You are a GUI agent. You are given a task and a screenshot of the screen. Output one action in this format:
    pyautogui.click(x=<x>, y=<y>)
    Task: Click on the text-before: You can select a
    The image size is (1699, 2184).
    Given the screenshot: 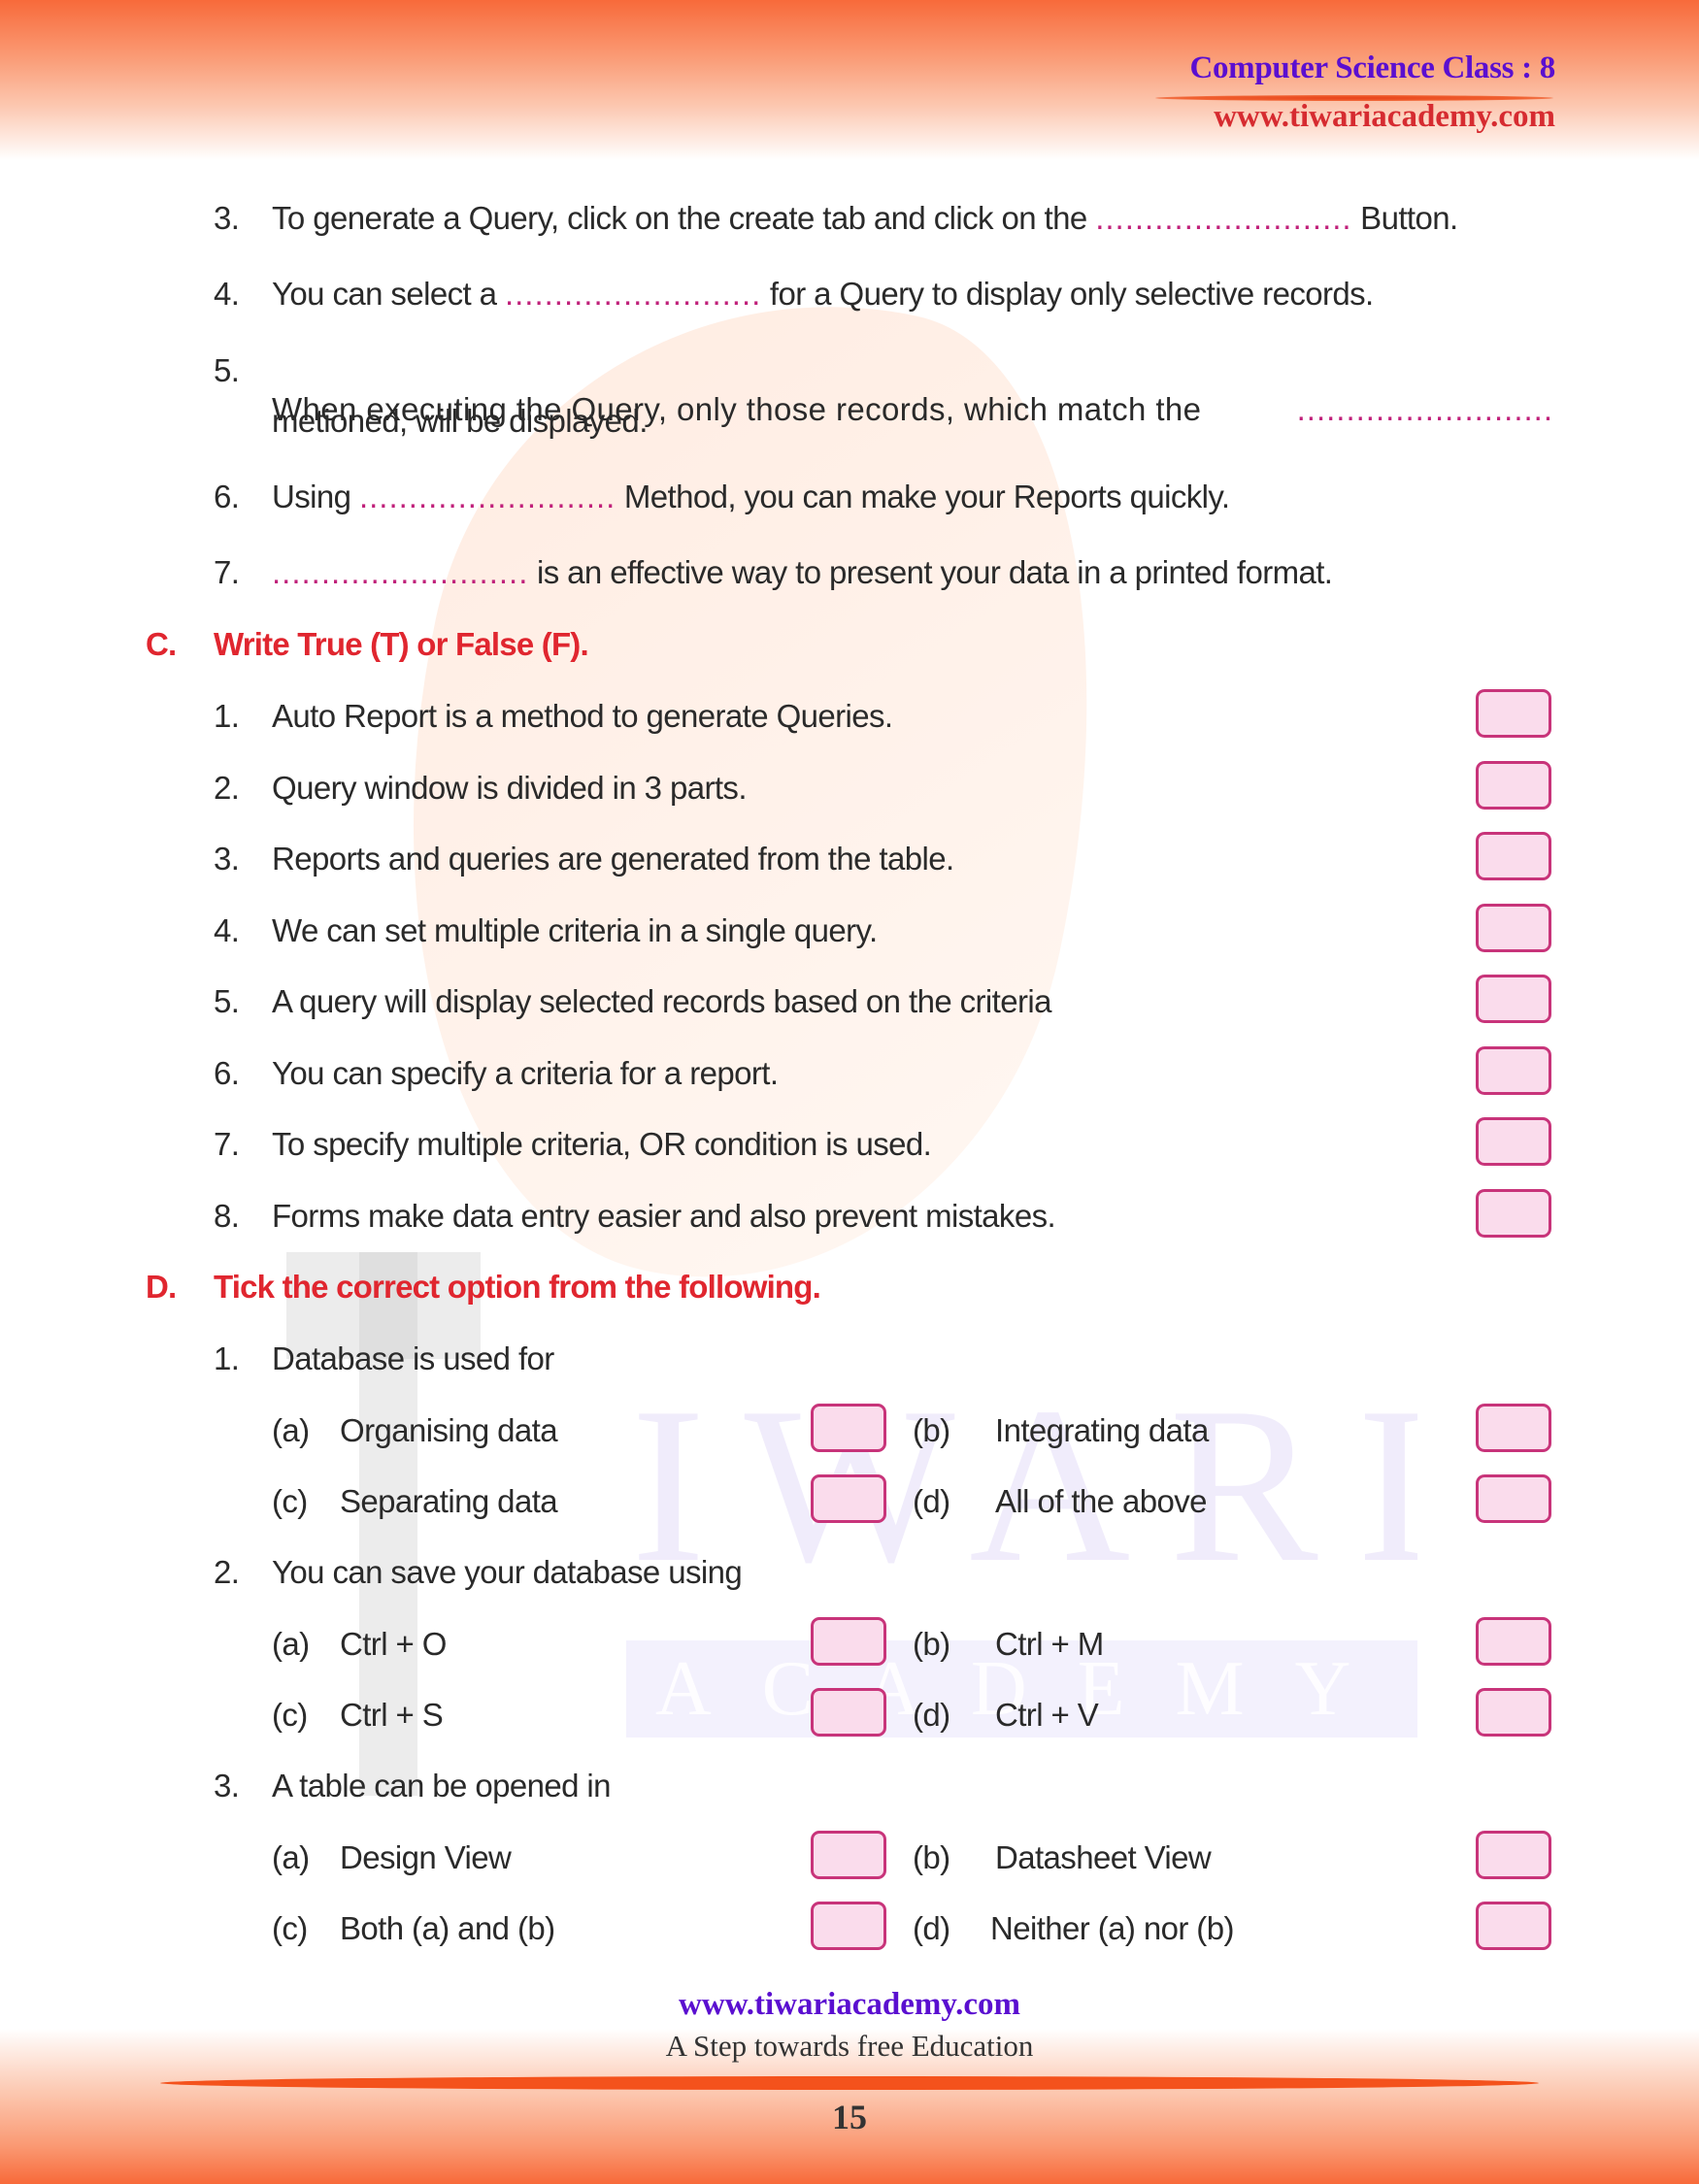 What is the action you would take?
    pyautogui.click(x=388, y=294)
    